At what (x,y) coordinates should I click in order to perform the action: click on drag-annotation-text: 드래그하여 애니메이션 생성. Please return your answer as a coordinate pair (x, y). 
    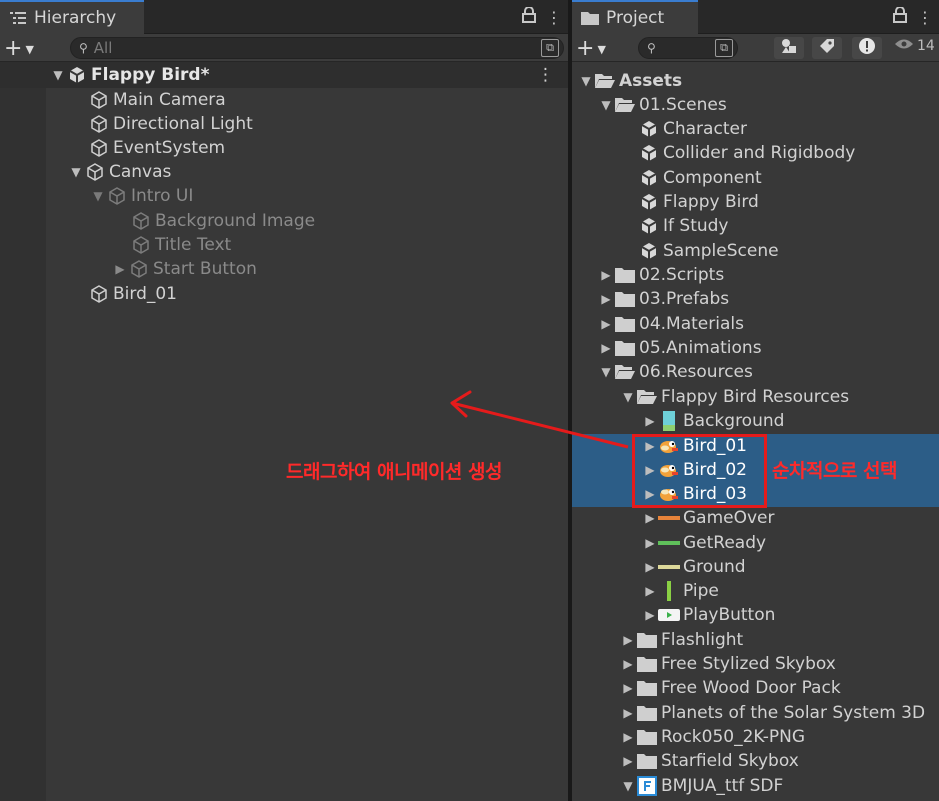
    Looking at the image, I should click on (394, 472).